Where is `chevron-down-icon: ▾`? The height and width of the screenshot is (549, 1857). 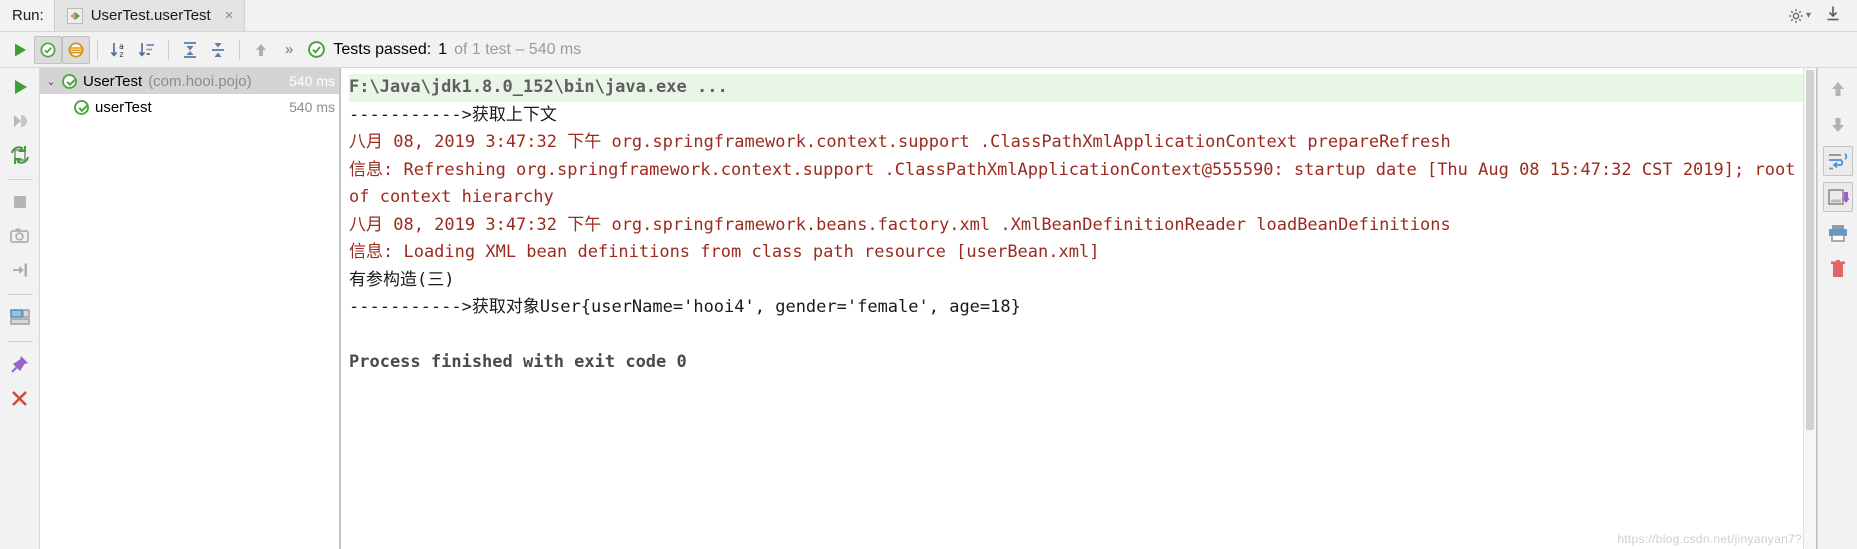
chevron-down-icon: ▾ is located at coordinates (1808, 15).